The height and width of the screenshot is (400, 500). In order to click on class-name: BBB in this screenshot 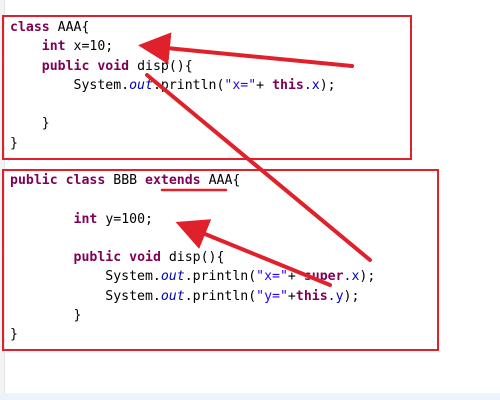, I will do `click(125, 180)`.